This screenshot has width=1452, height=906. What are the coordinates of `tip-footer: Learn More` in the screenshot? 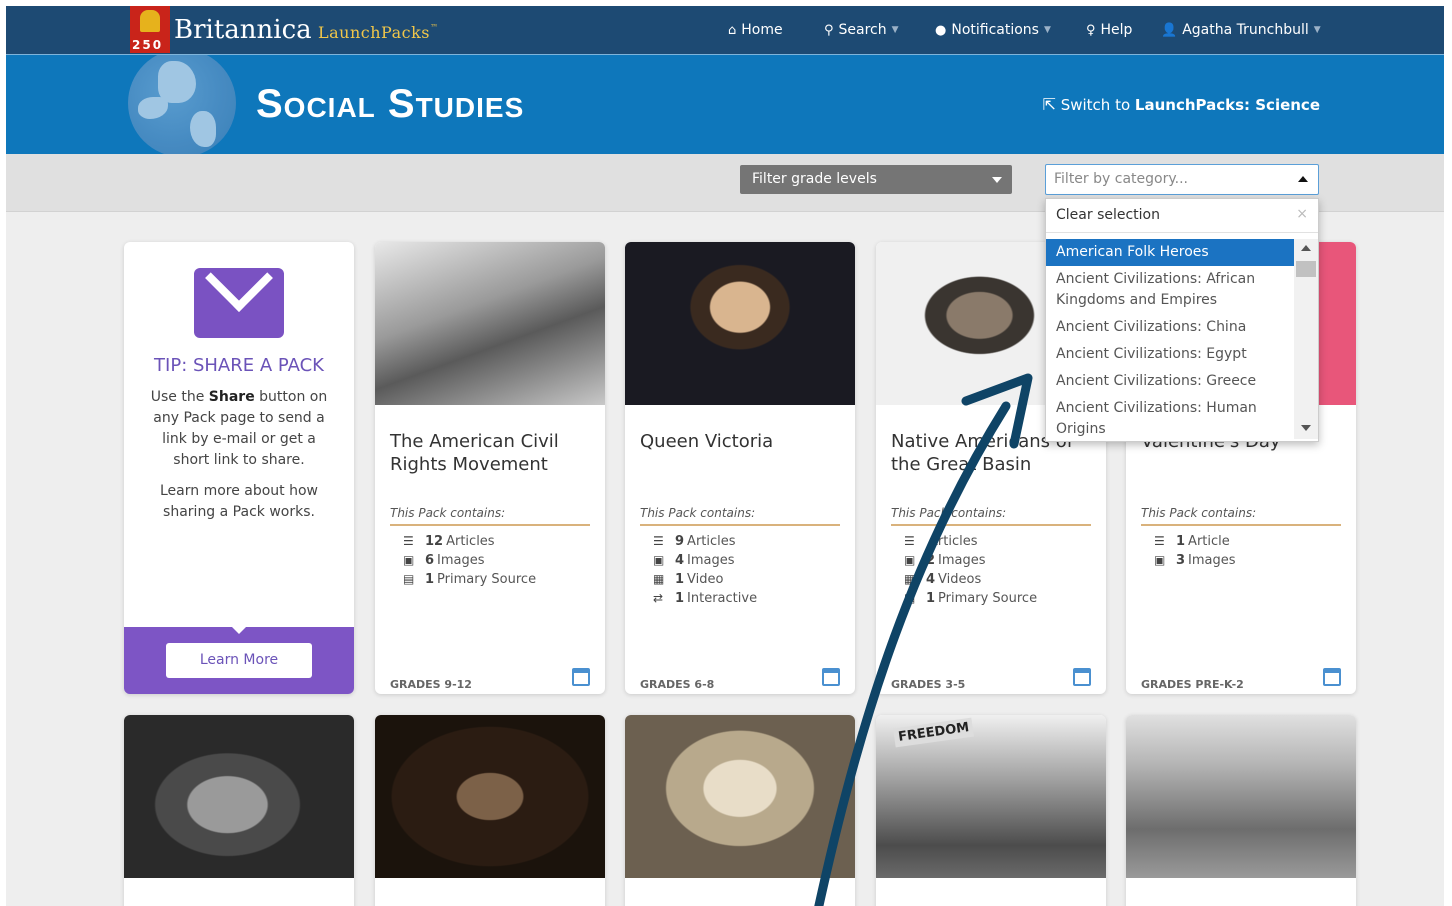 It's located at (239, 660).